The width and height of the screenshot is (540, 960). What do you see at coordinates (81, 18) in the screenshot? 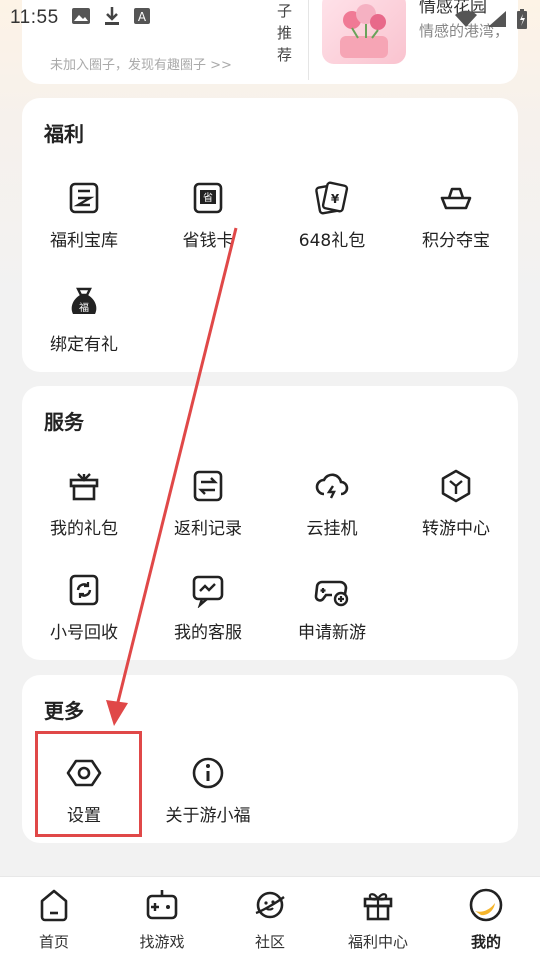
I see `image-icon` at bounding box center [81, 18].